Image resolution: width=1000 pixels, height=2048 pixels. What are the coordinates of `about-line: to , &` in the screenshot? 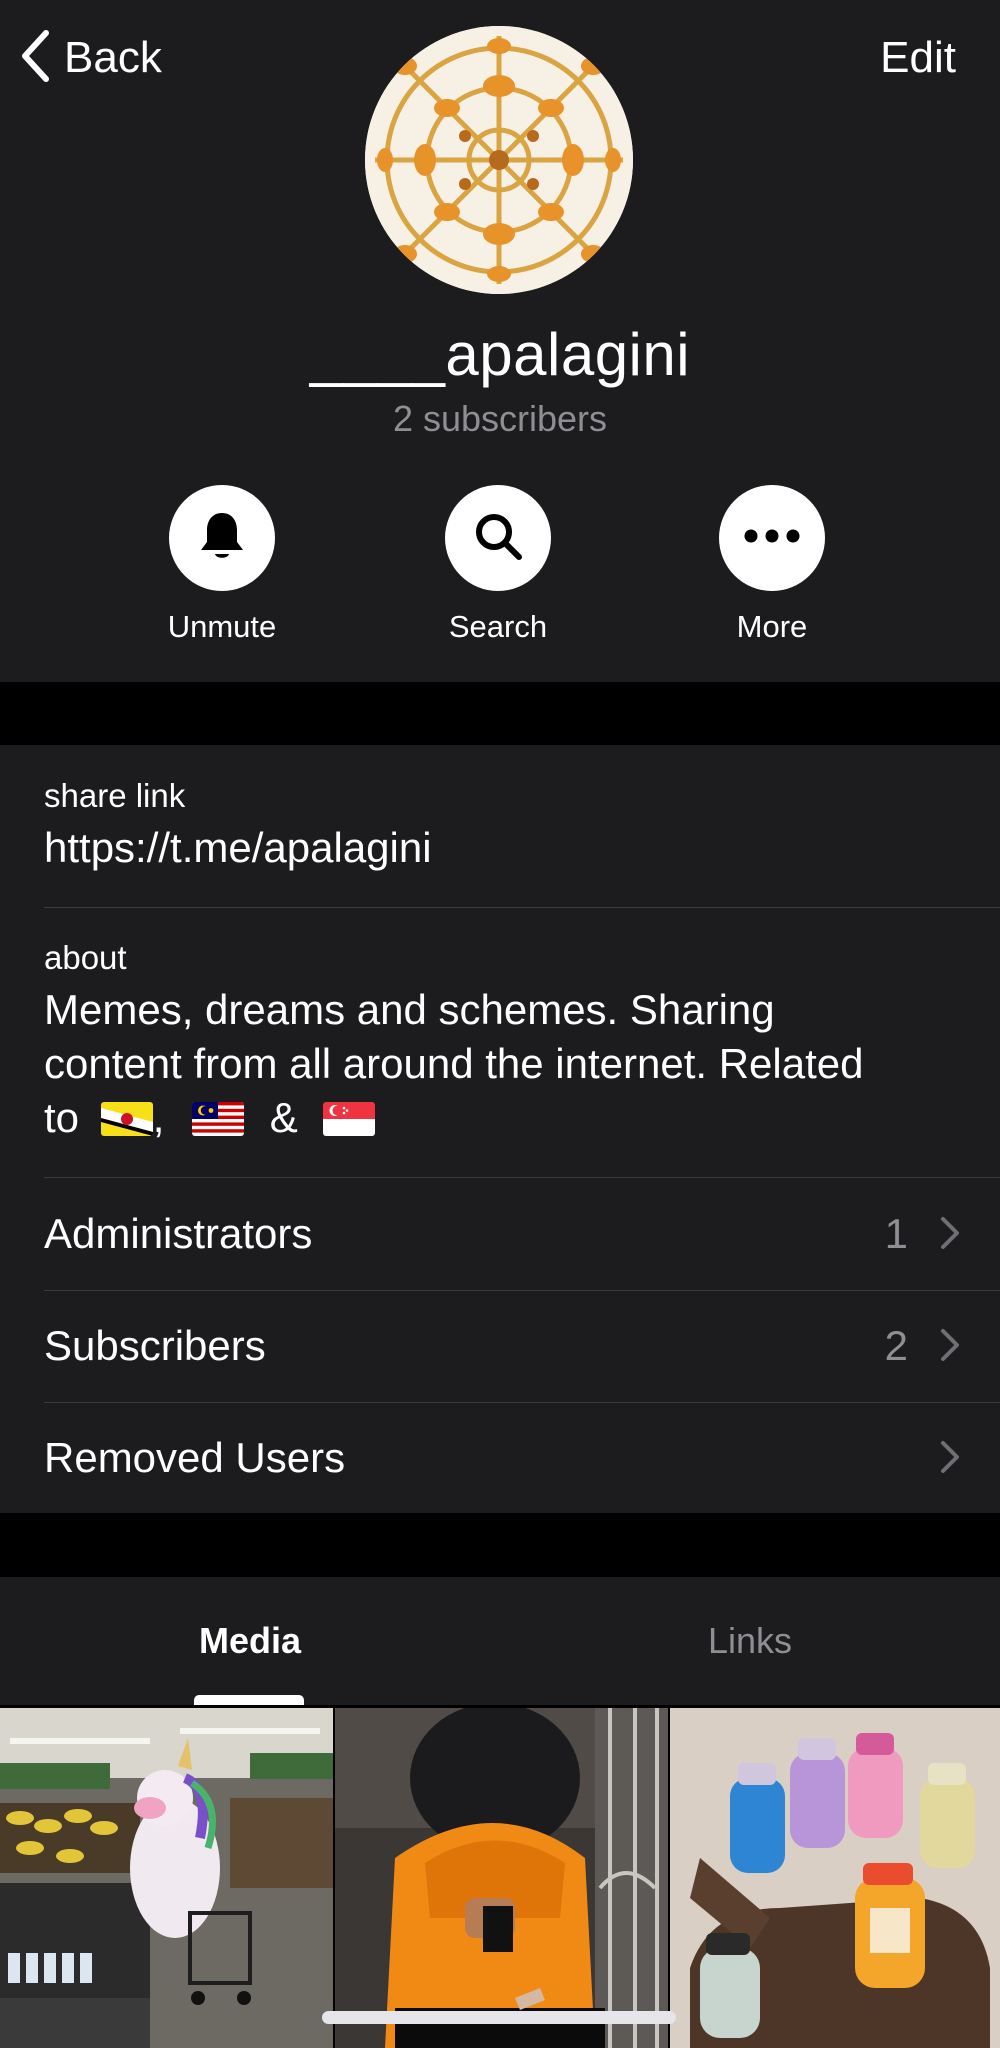 It's located at (522, 1118).